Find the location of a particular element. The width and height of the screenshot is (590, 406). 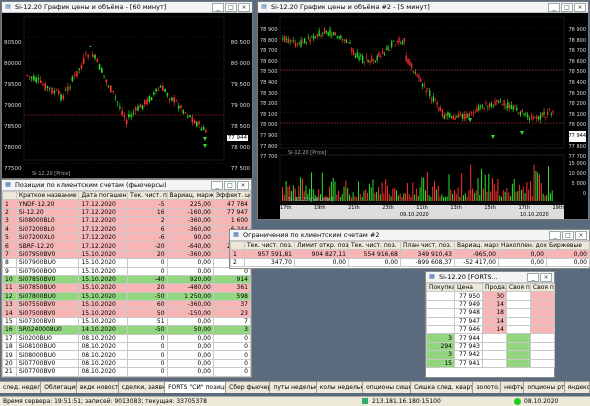

column-header: План чист. поз. is located at coordinates (427, 245).